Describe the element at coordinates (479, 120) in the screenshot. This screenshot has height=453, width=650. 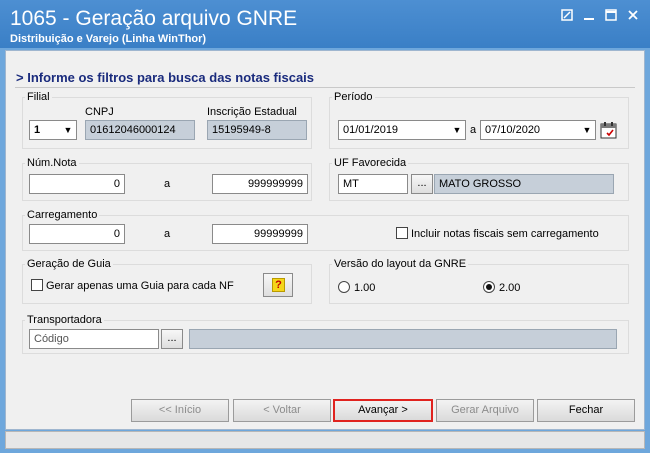
I see `periodo-group: Período 01/01/2019 ▼ a 07/10/2020 ▼` at that location.